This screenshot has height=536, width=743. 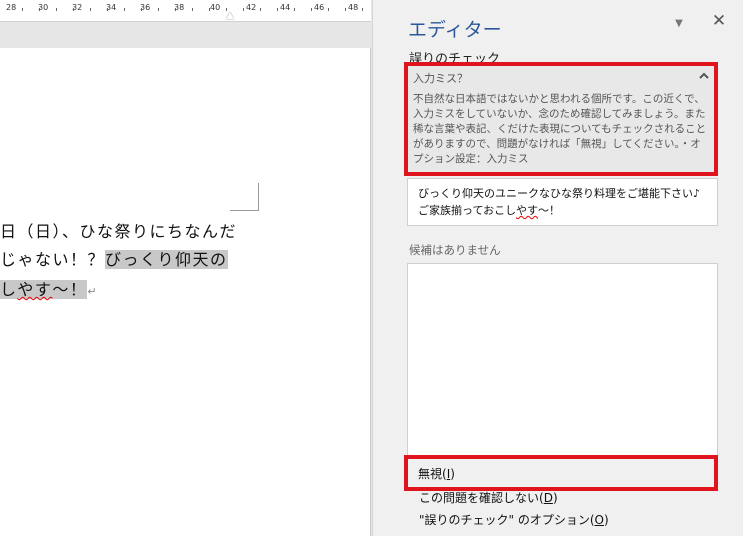 What do you see at coordinates (548, 498) in the screenshot?
I see `access-key: D` at bounding box center [548, 498].